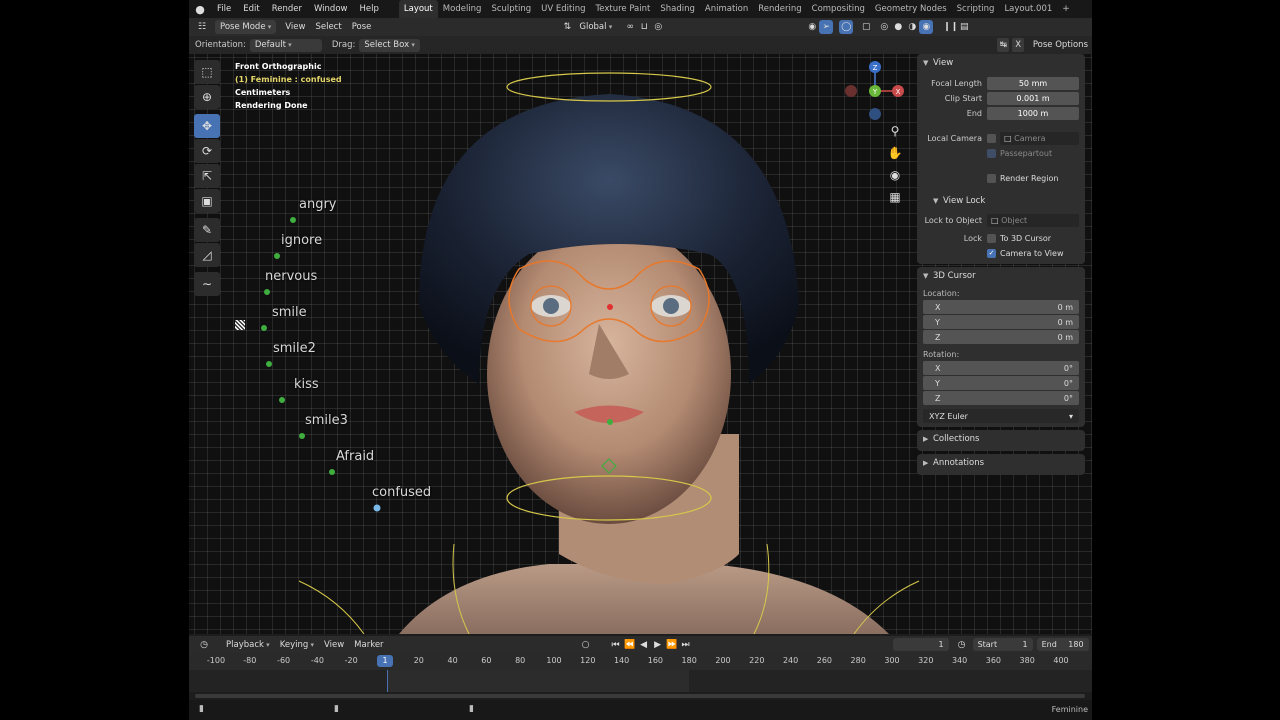  What do you see at coordinates (630, 27) in the screenshot?
I see `pivot-link-icon: ∞` at bounding box center [630, 27].